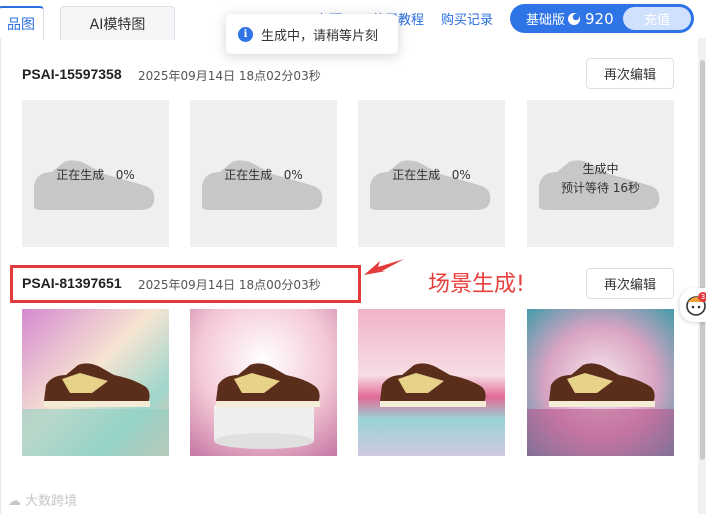 The image size is (706, 514). What do you see at coordinates (600, 188) in the screenshot?
I see `progress-eta: 预计等待 16秒` at bounding box center [600, 188].